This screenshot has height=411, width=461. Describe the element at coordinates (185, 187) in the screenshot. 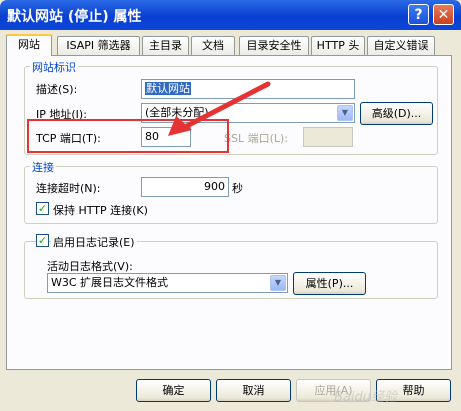

I see `timeout-input: 900` at that location.